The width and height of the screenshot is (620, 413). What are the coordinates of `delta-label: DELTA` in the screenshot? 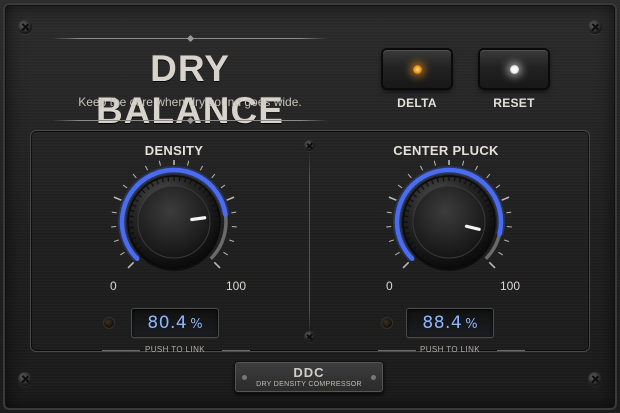 It's located at (417, 103).